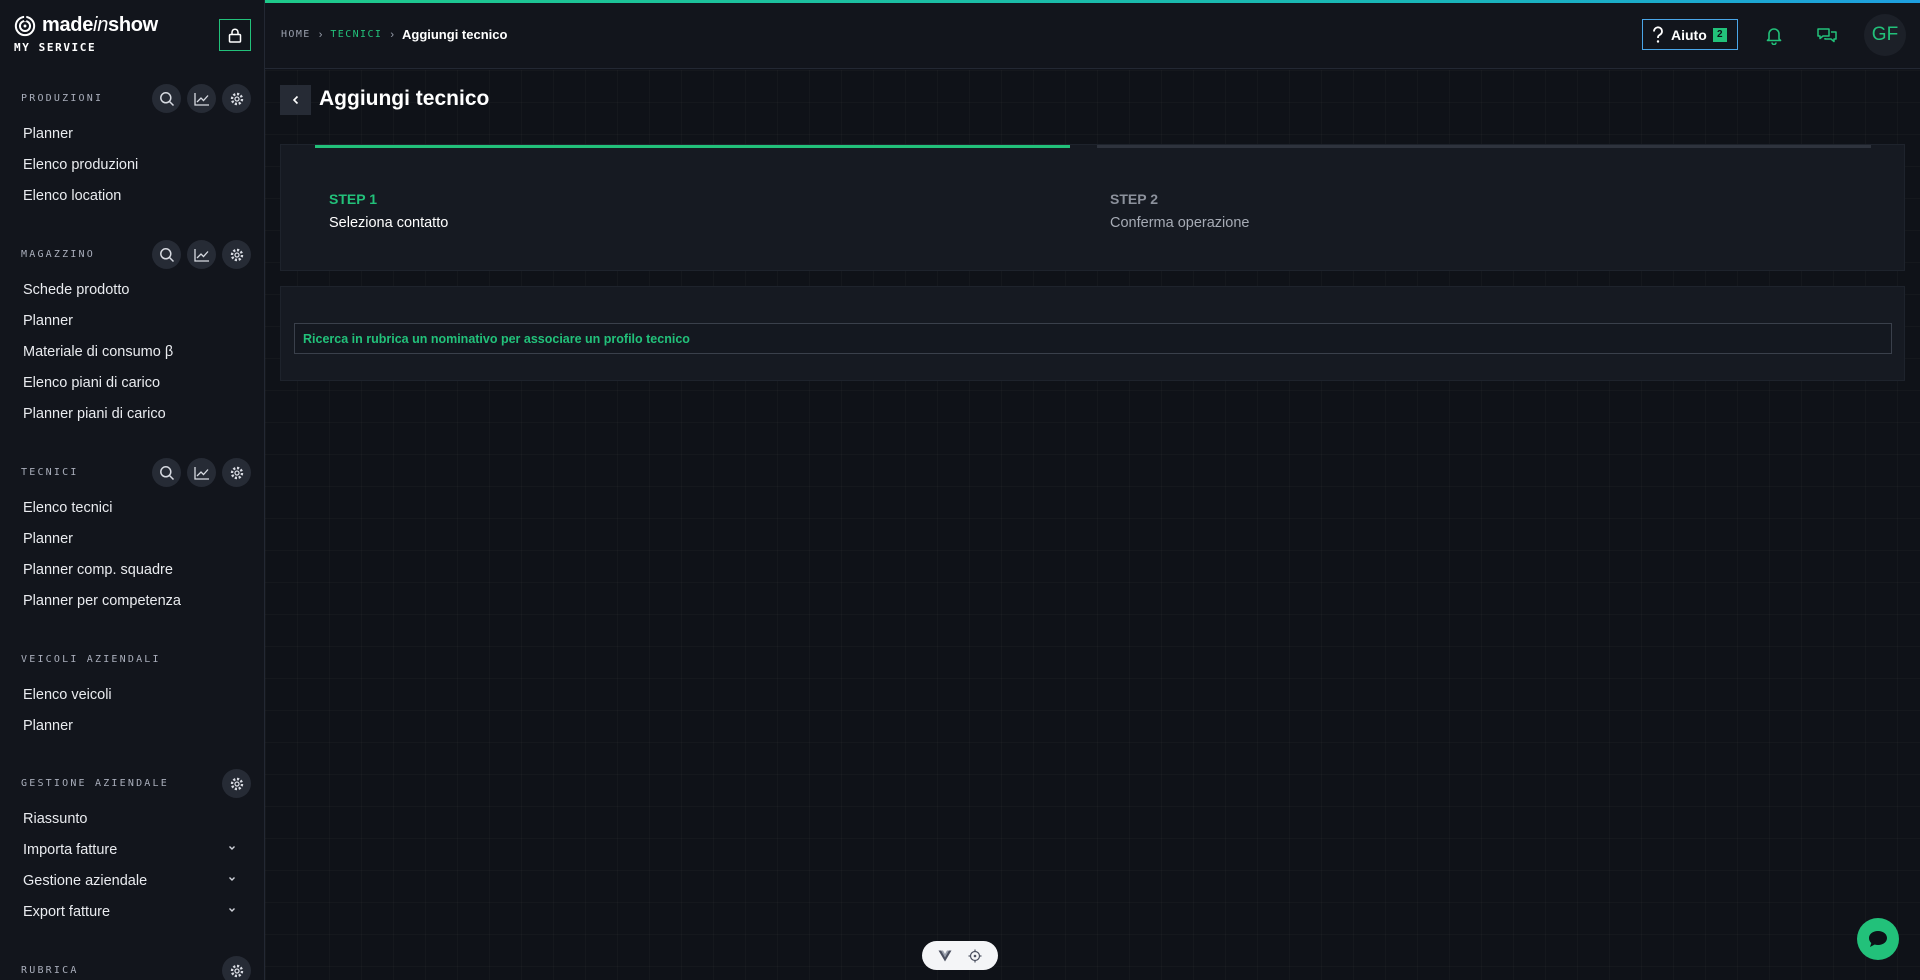 This screenshot has height=980, width=1920. I want to click on sidebar-item-label: Export fatture, so click(67, 911).